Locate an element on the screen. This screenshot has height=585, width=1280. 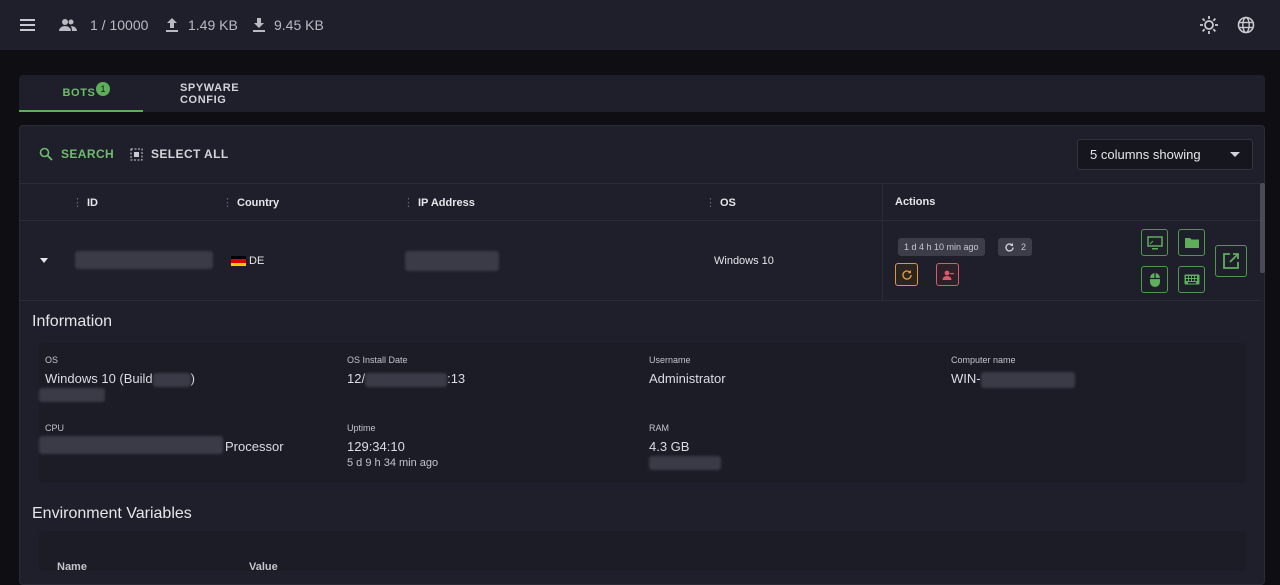
tab-bots: BOTS is located at coordinates (81, 93).